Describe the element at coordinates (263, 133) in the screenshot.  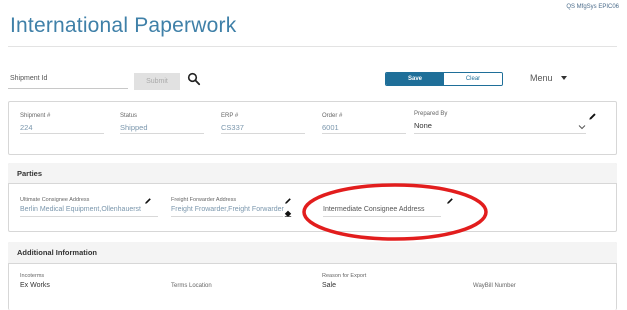
I see `erp-underline` at that location.